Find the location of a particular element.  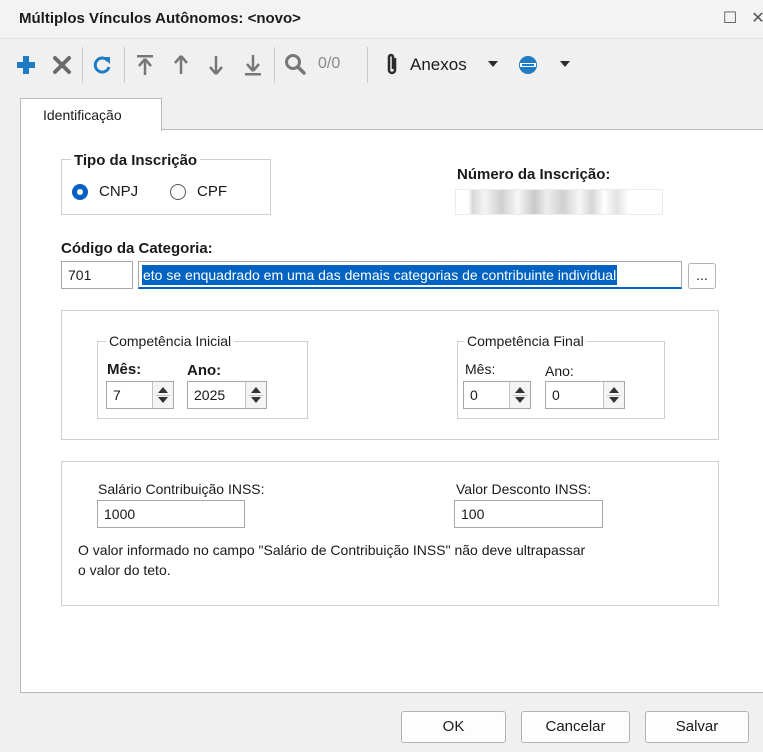

final-month-stepper is located at coordinates (519, 395).